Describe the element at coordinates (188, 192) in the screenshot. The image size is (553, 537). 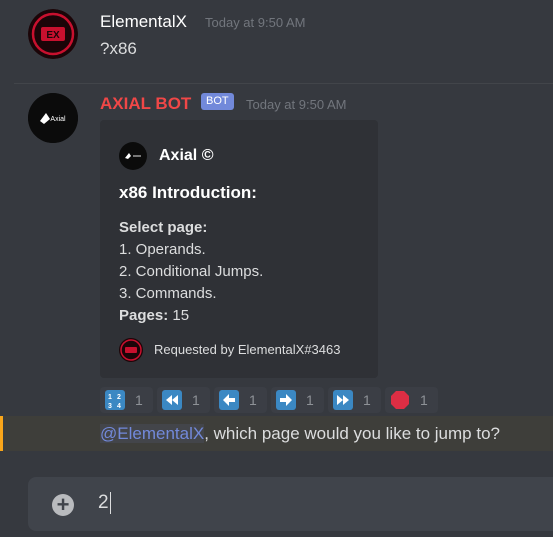
I see `embed-title: x86 Introduction:` at that location.